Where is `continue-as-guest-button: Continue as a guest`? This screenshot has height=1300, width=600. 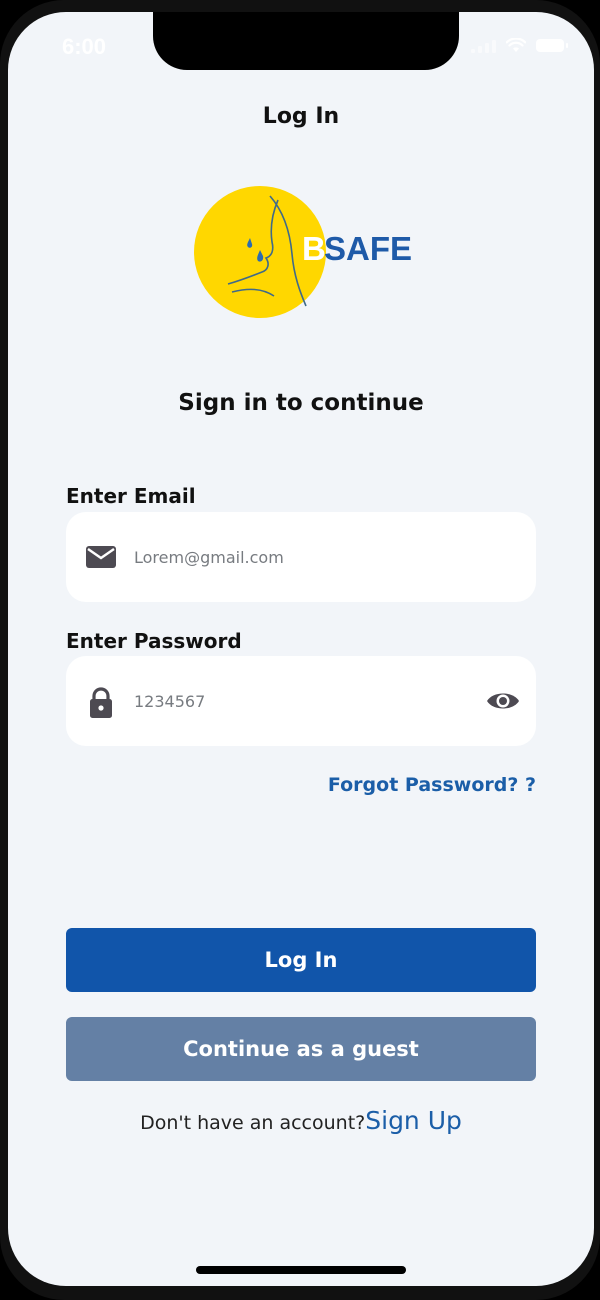
continue-as-guest-button: Continue as a guest is located at coordinates (301, 1049).